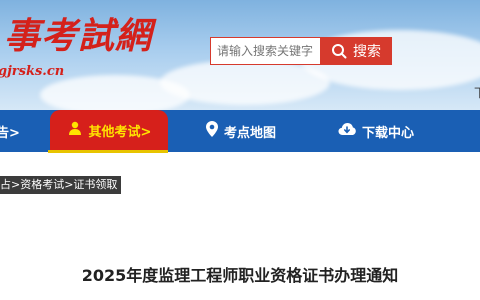 The height and width of the screenshot is (300, 480). I want to click on page-title: 2025年度监理工程师职业资格证书办理通知, so click(240, 275).